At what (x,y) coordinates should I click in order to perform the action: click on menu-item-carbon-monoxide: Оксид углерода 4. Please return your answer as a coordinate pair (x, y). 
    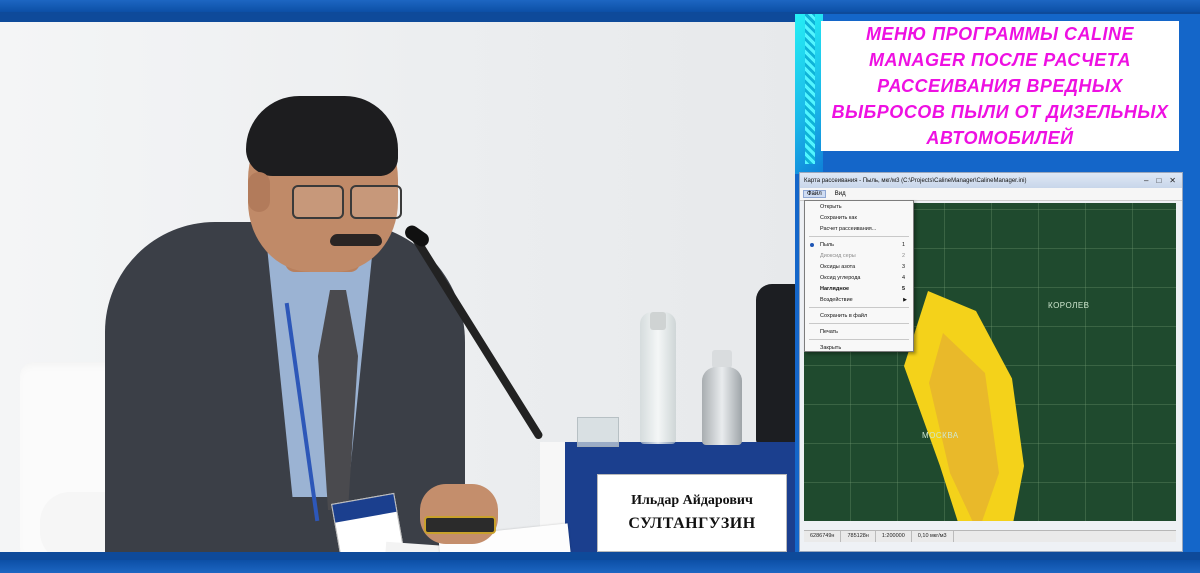
    Looking at the image, I should click on (859, 277).